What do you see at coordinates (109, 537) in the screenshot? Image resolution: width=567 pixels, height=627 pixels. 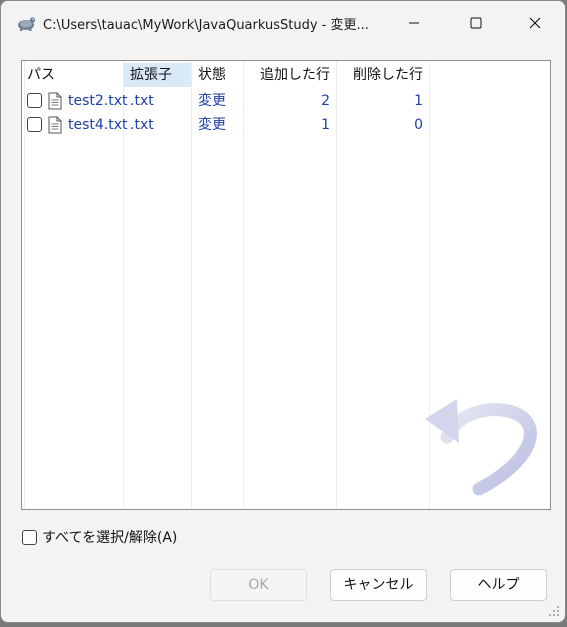 I see `select-all-label: すべてを選択/解除(A)` at bounding box center [109, 537].